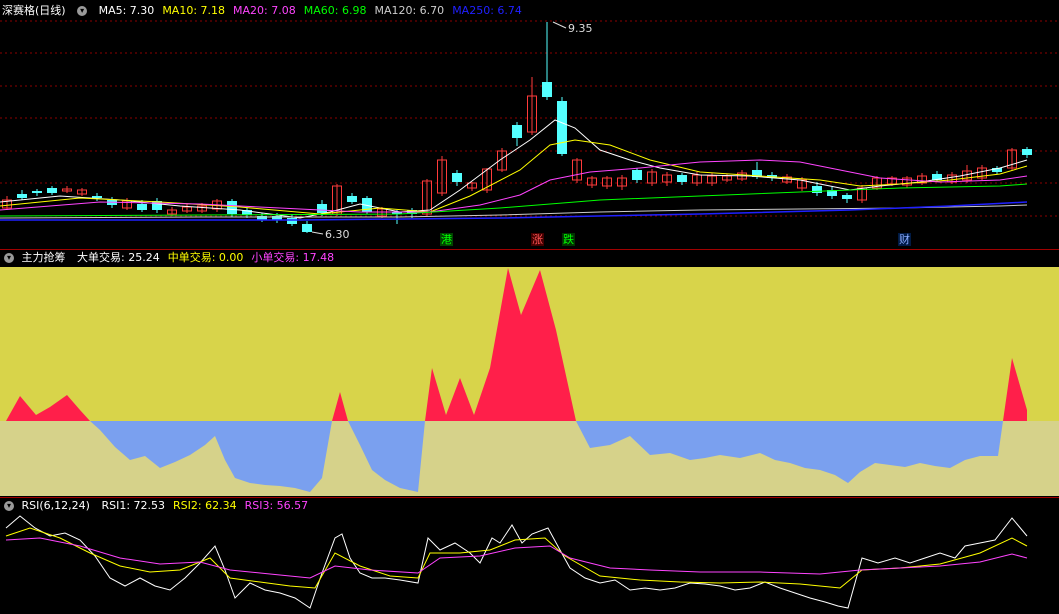 Image resolution: width=1059 pixels, height=614 pixels. I want to click on event-tag-2: 跌, so click(568, 239).